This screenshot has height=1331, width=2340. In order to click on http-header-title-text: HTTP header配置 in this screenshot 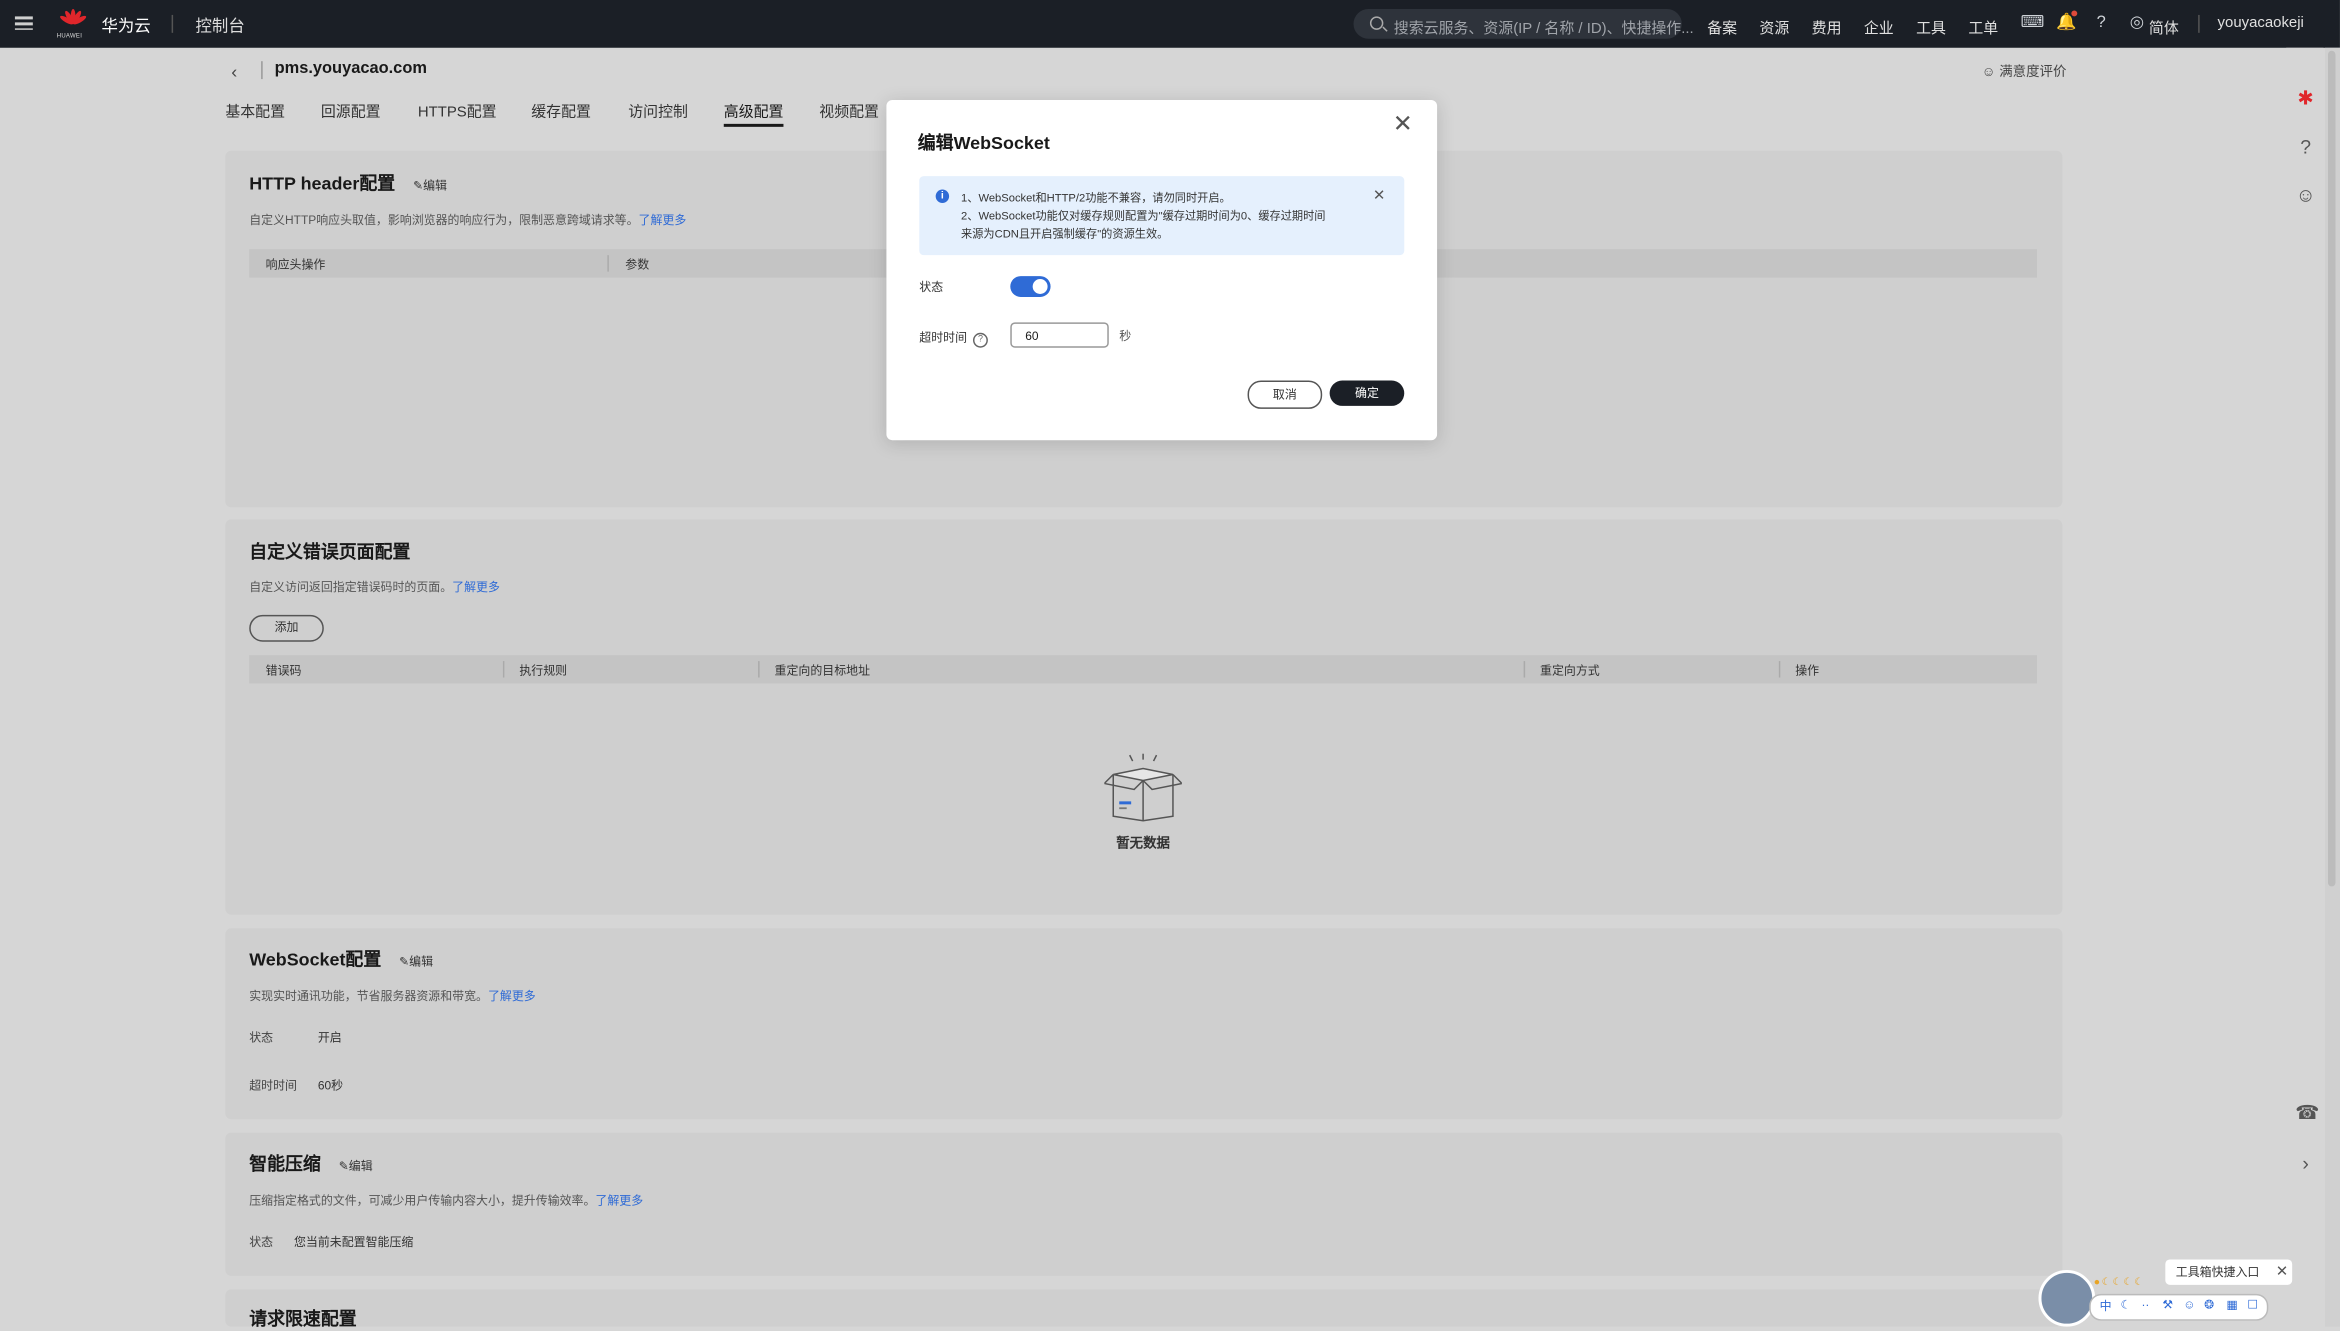, I will do `click(322, 183)`.